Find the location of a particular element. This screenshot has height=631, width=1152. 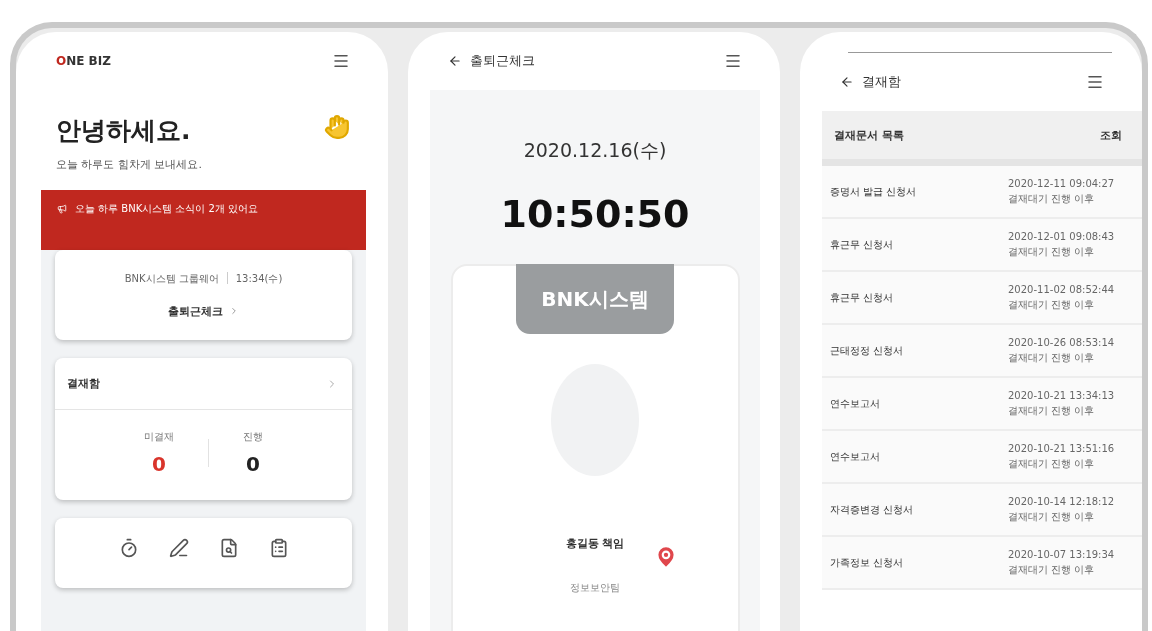

document-row: 가족정보 신청서 2020-10-07 13:19:34 결재대기 진행 이후 is located at coordinates (982, 563).